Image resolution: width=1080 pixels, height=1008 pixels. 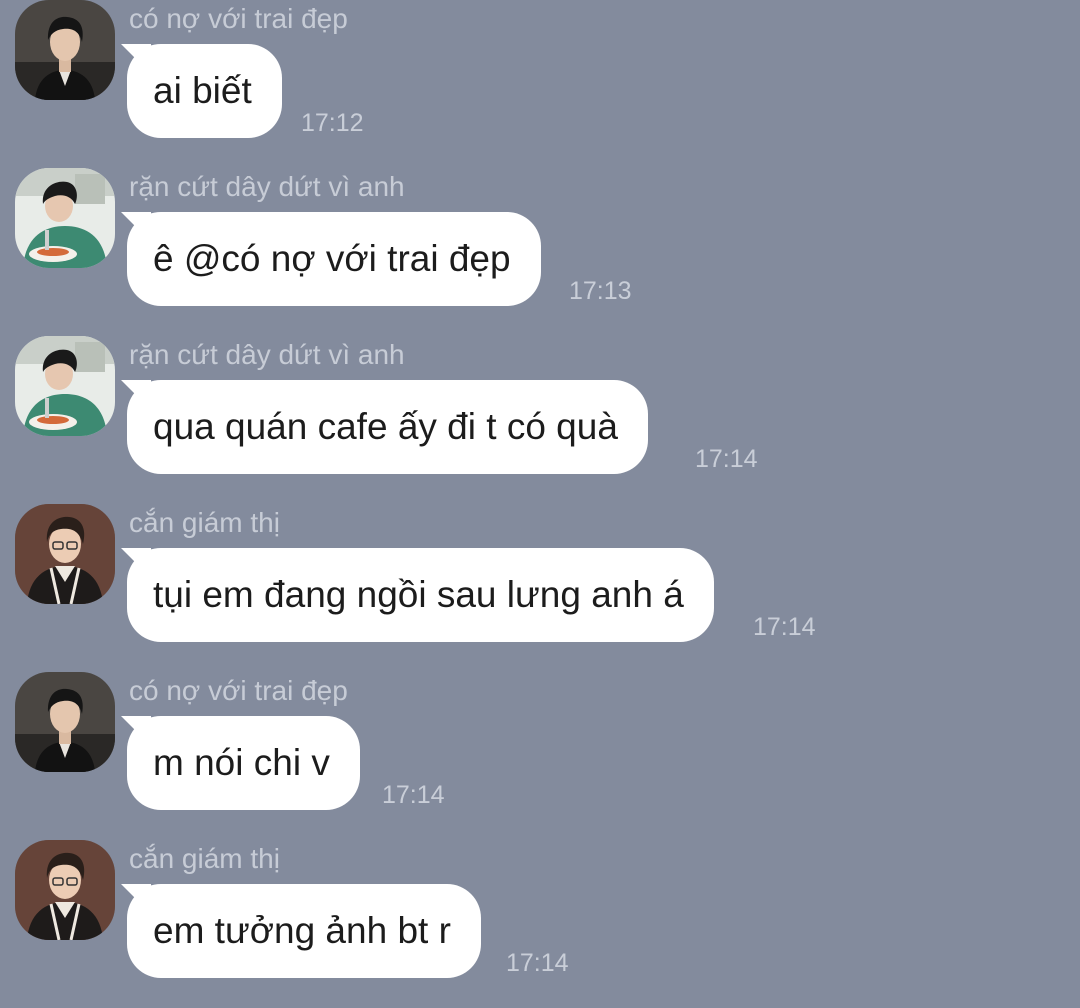 I want to click on message-bubble: tụi em đang ngồi sau lưng anh á, so click(x=420, y=595).